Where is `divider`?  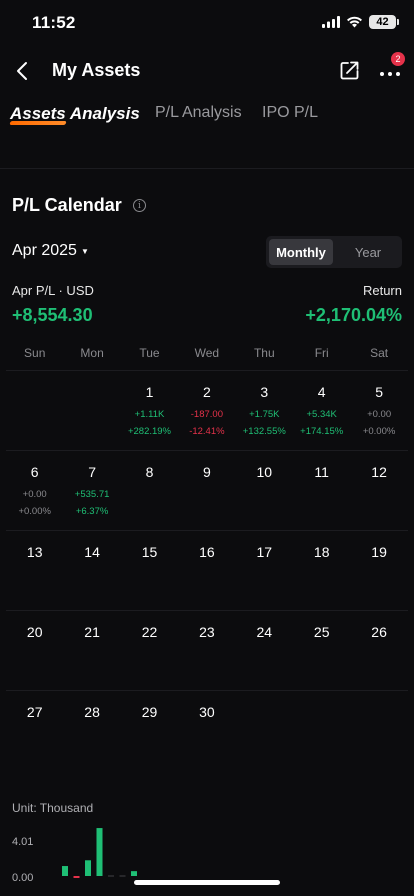
divider is located at coordinates (207, 168).